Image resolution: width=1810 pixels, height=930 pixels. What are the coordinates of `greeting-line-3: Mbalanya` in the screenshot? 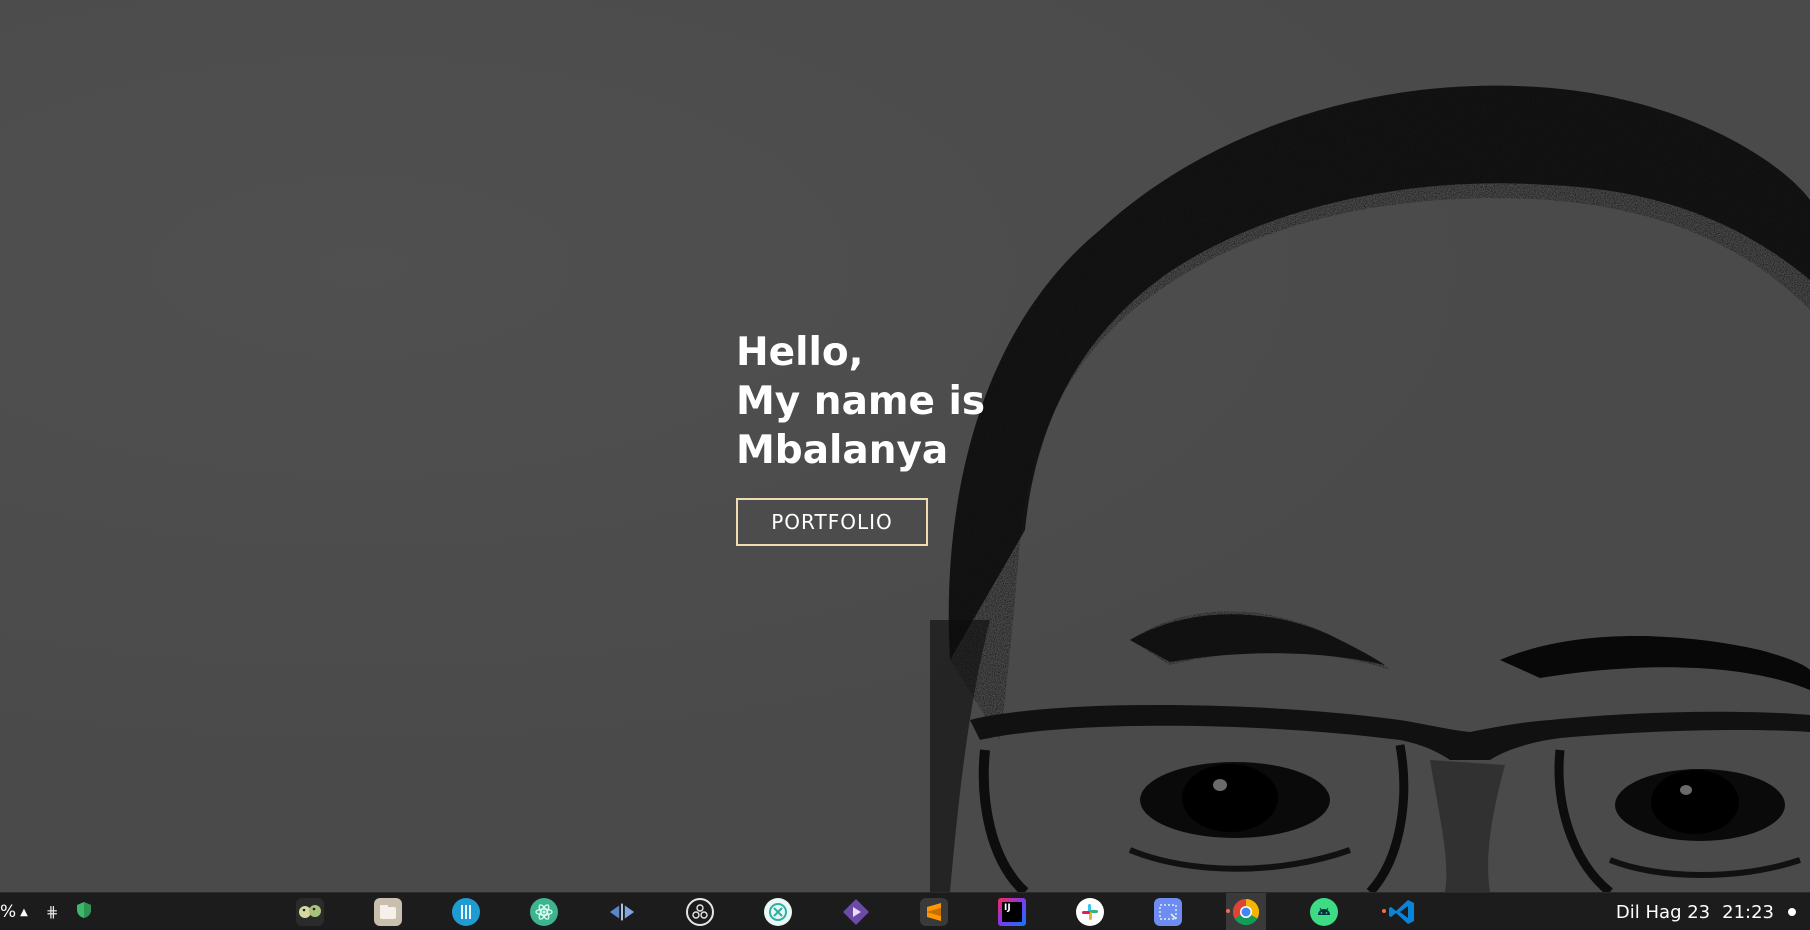 It's located at (842, 450).